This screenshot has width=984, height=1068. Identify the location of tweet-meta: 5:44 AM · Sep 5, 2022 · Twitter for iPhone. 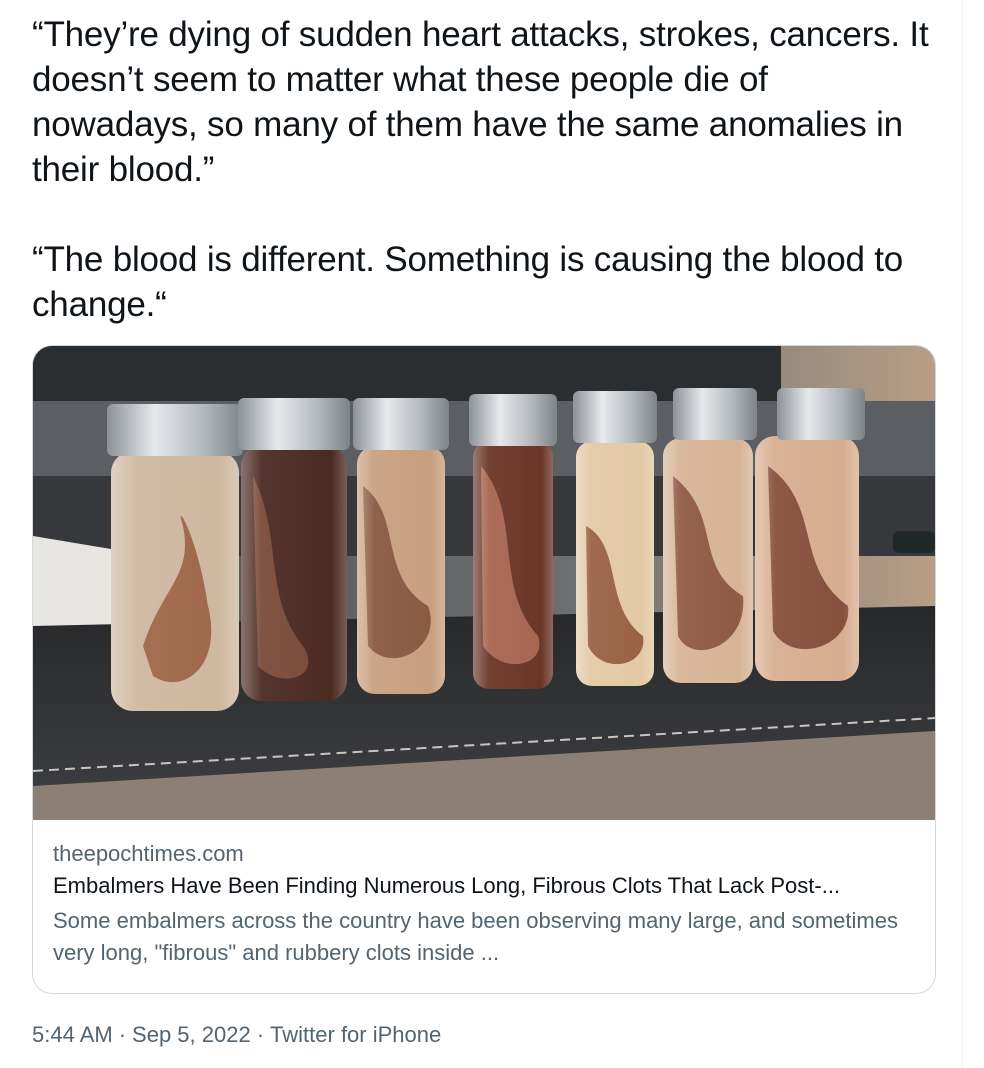
(236, 1035).